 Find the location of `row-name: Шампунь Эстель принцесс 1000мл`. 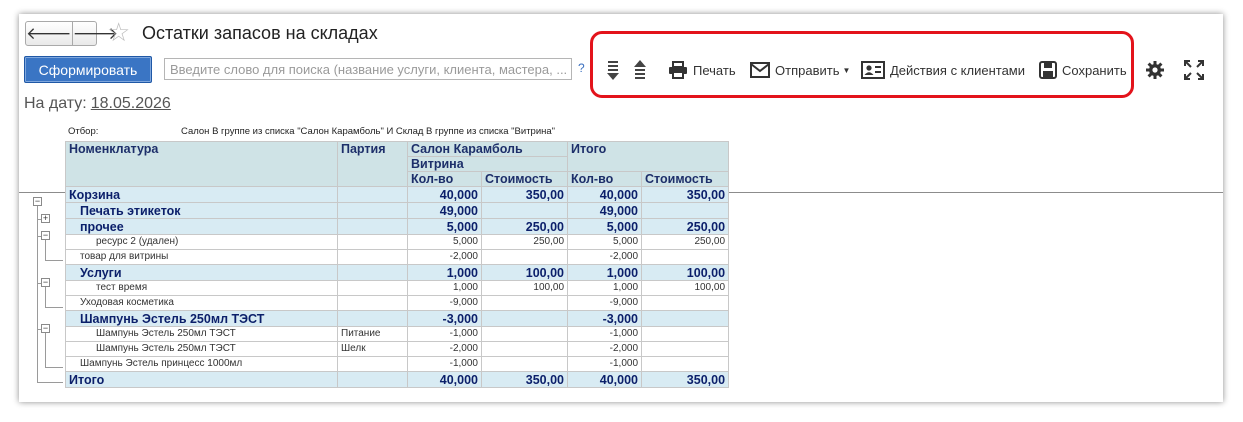

row-name: Шампунь Эстель принцесс 1000мл is located at coordinates (201, 364).